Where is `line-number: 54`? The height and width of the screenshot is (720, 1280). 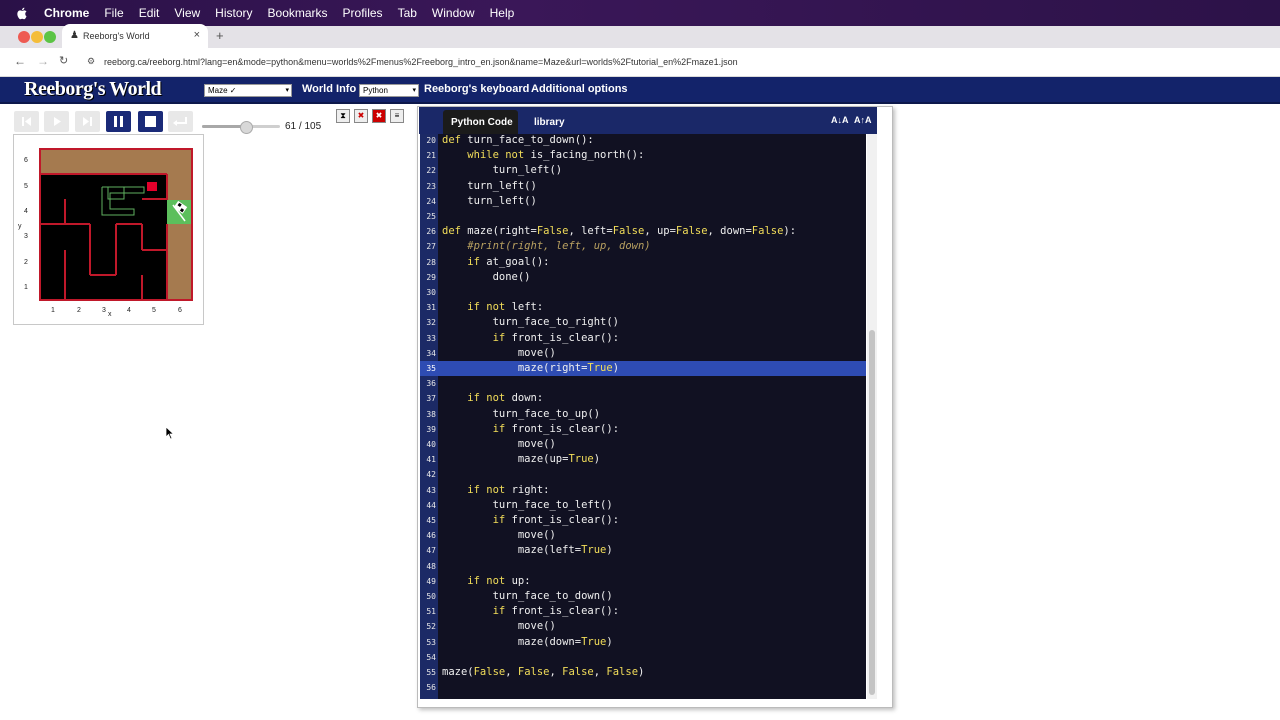
line-number: 54 is located at coordinates (431, 657).